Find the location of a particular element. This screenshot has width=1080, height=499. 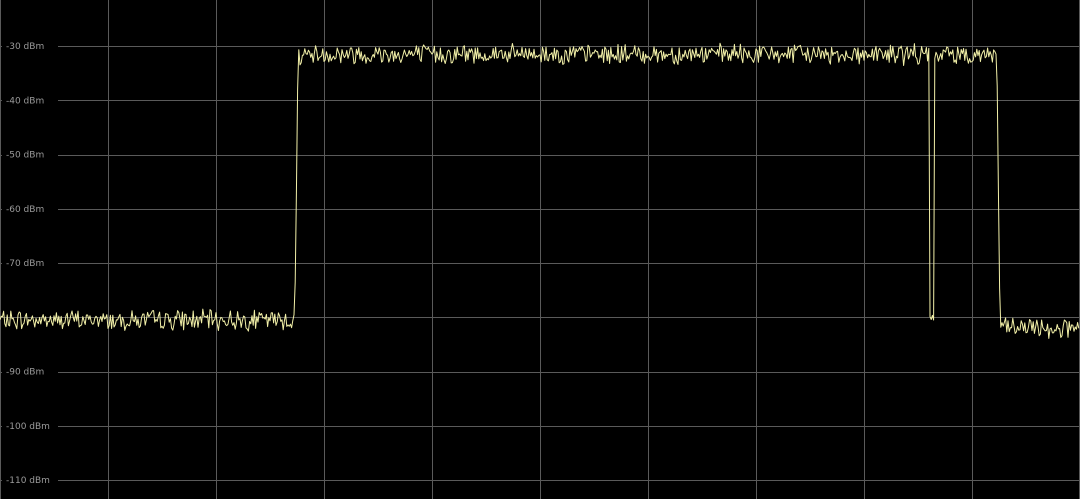

y-tick-label: -50 dBm is located at coordinates (25, 156).